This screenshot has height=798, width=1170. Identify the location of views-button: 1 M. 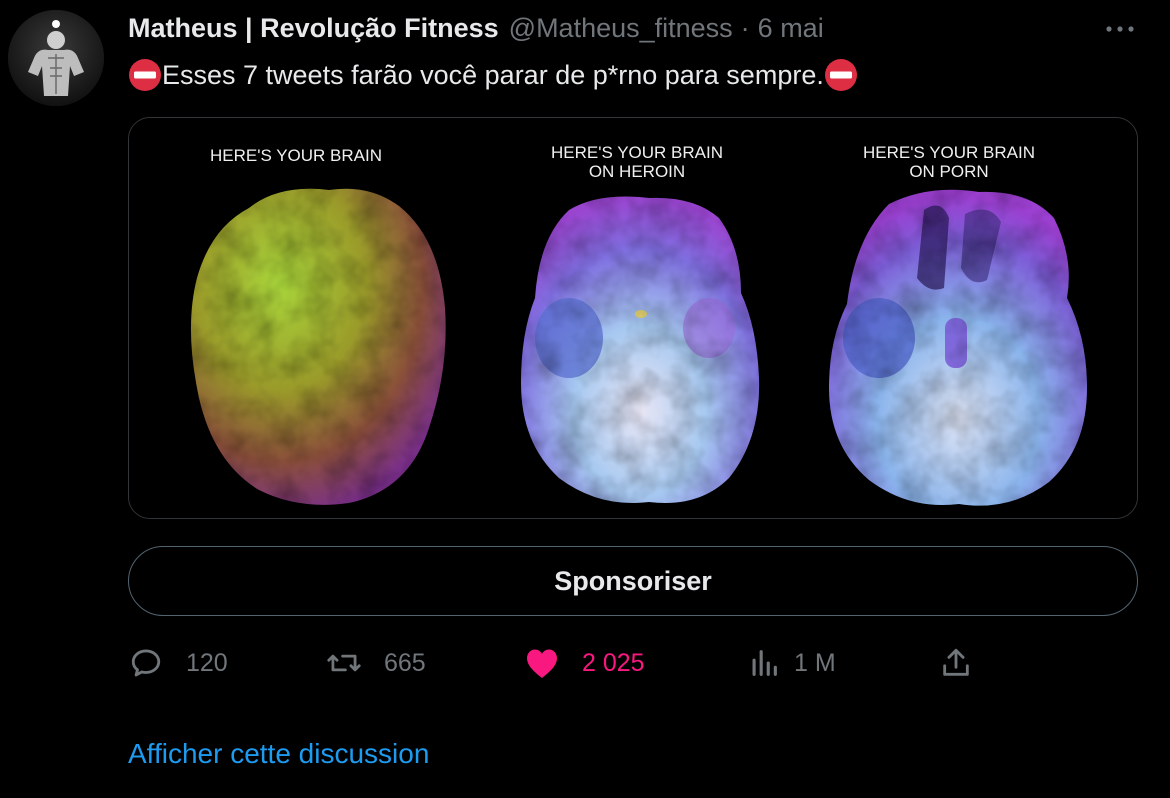
(791, 663).